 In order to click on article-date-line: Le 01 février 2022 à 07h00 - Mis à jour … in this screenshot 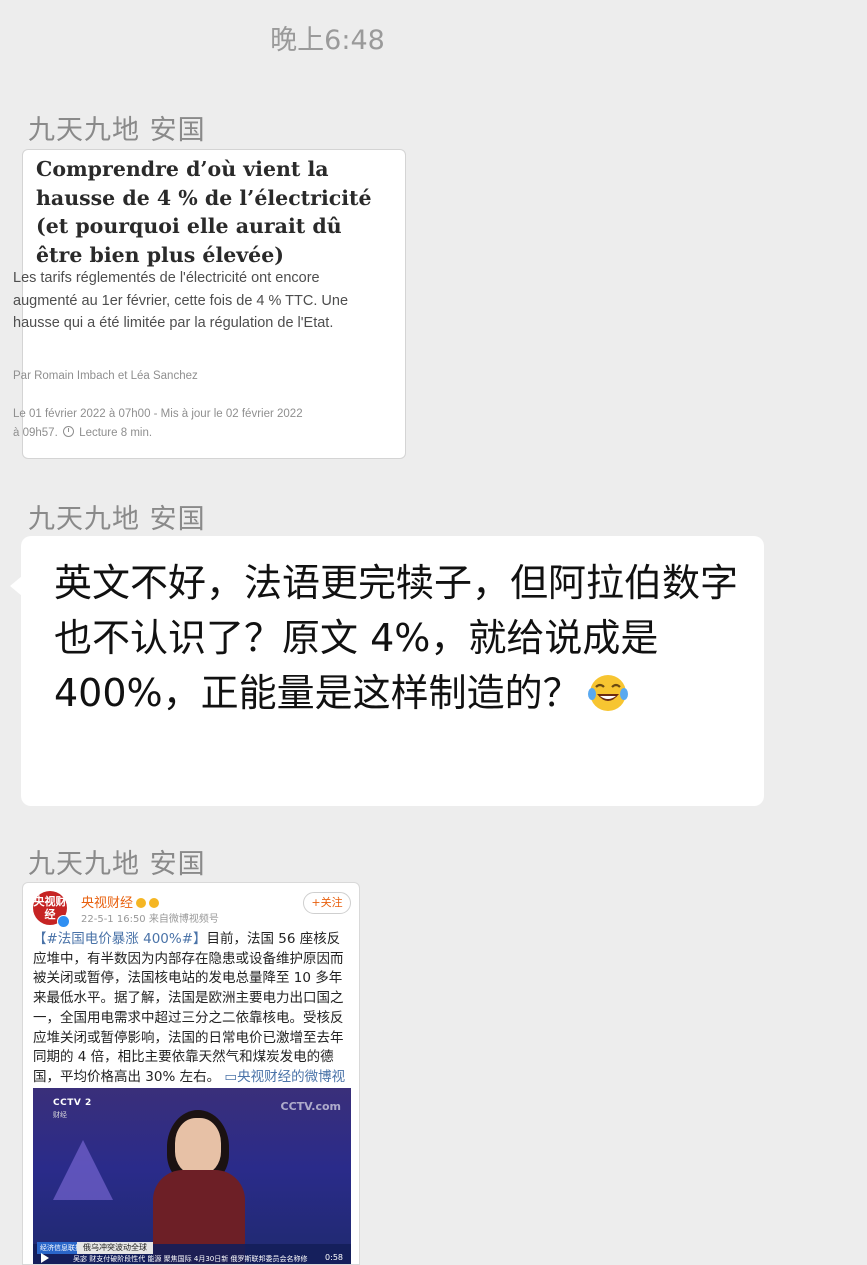, I will do `click(158, 414)`.